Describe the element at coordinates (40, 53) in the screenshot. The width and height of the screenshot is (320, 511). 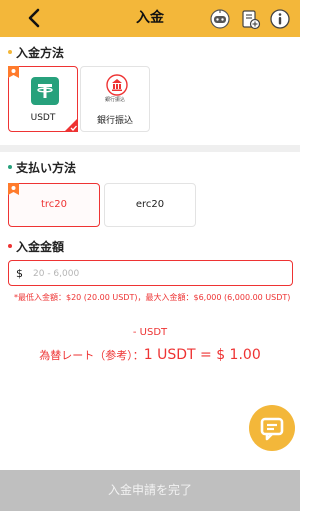
I see `deposit-method-title: 入金方法` at that location.